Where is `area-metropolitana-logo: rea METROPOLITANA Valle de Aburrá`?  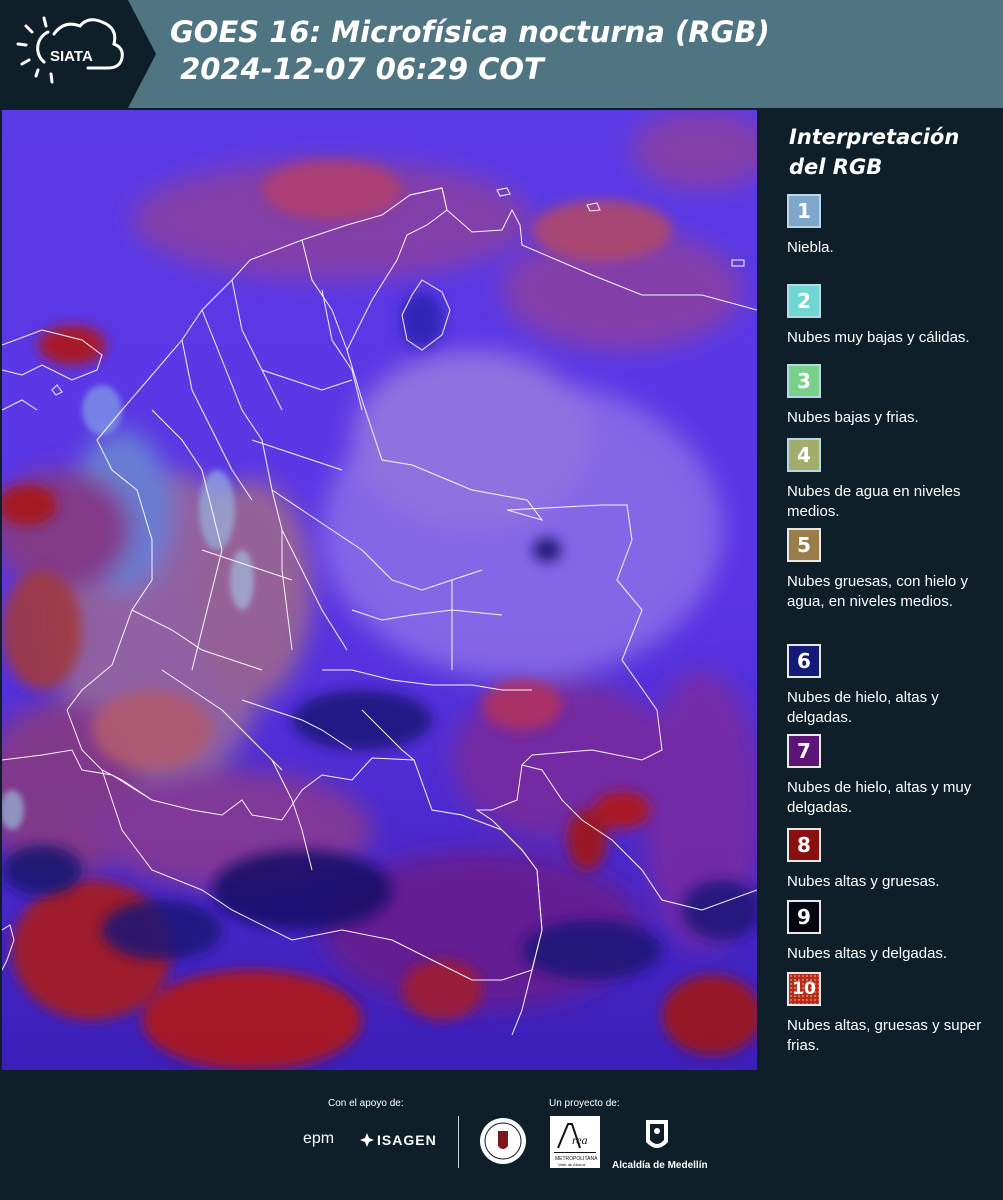 area-metropolitana-logo: rea METROPOLITANA Valle de Aburrá is located at coordinates (575, 1142).